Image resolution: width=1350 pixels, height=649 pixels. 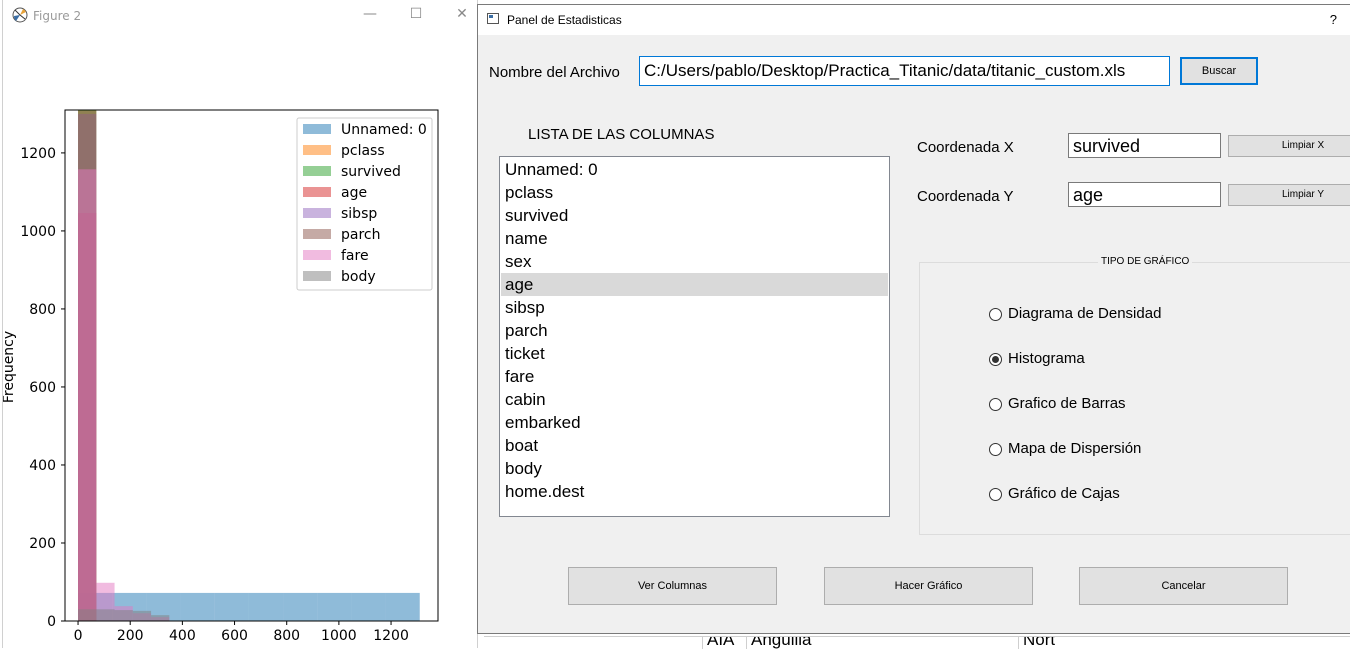 I want to click on clear-y-button: Limpiar Y, so click(x=1289, y=195).